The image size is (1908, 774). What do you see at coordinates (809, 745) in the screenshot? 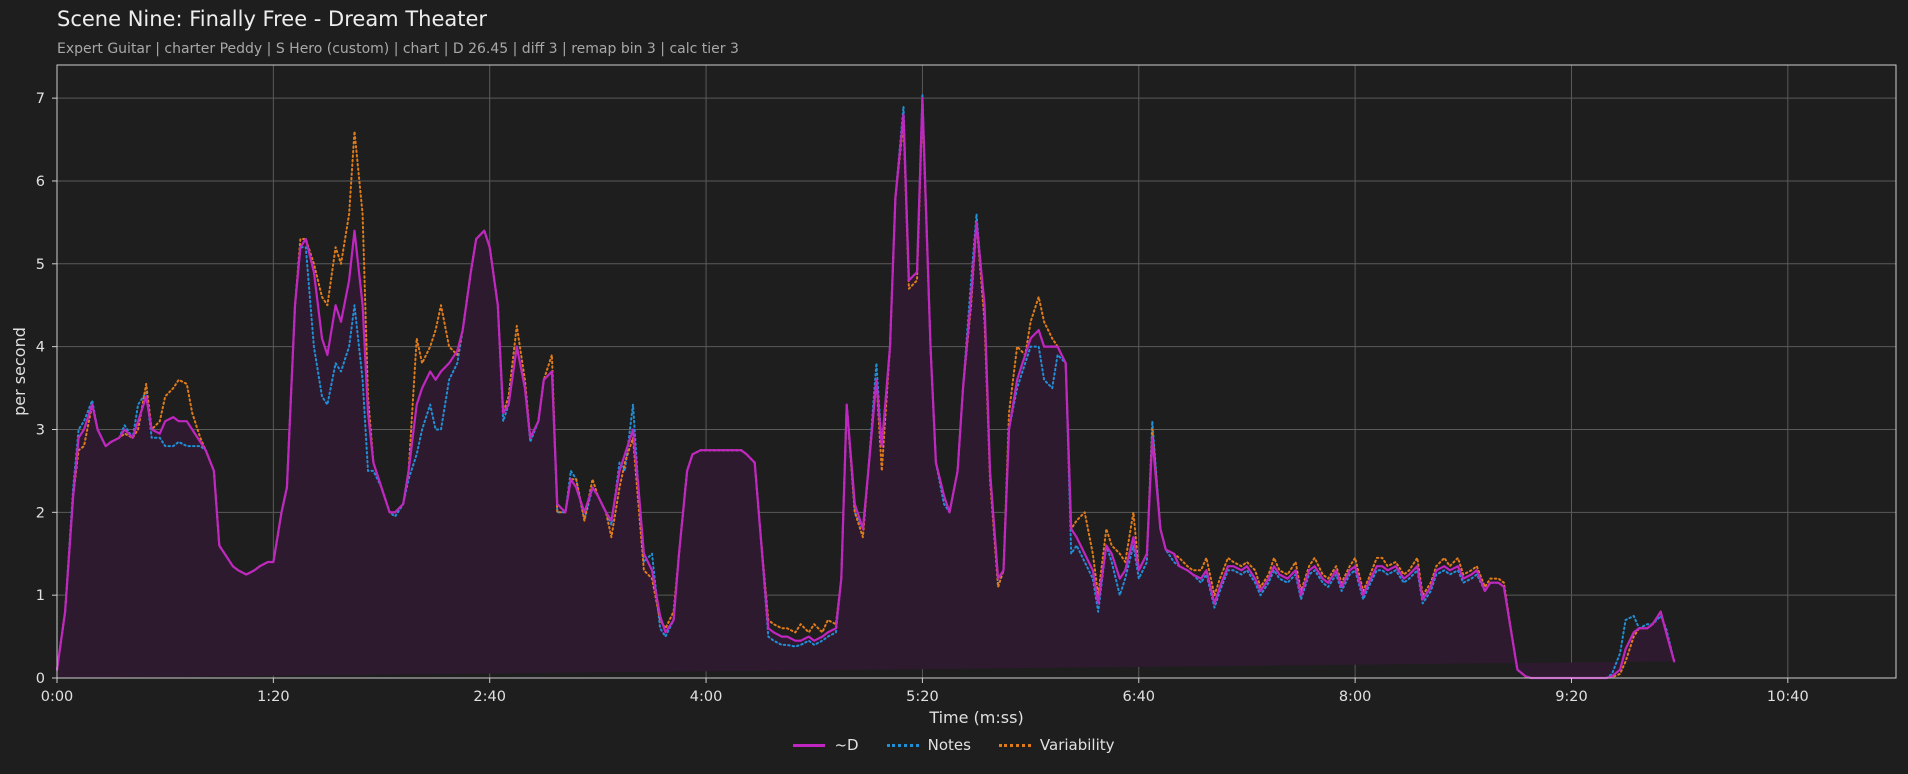
I see `legend-swatch-d` at bounding box center [809, 745].